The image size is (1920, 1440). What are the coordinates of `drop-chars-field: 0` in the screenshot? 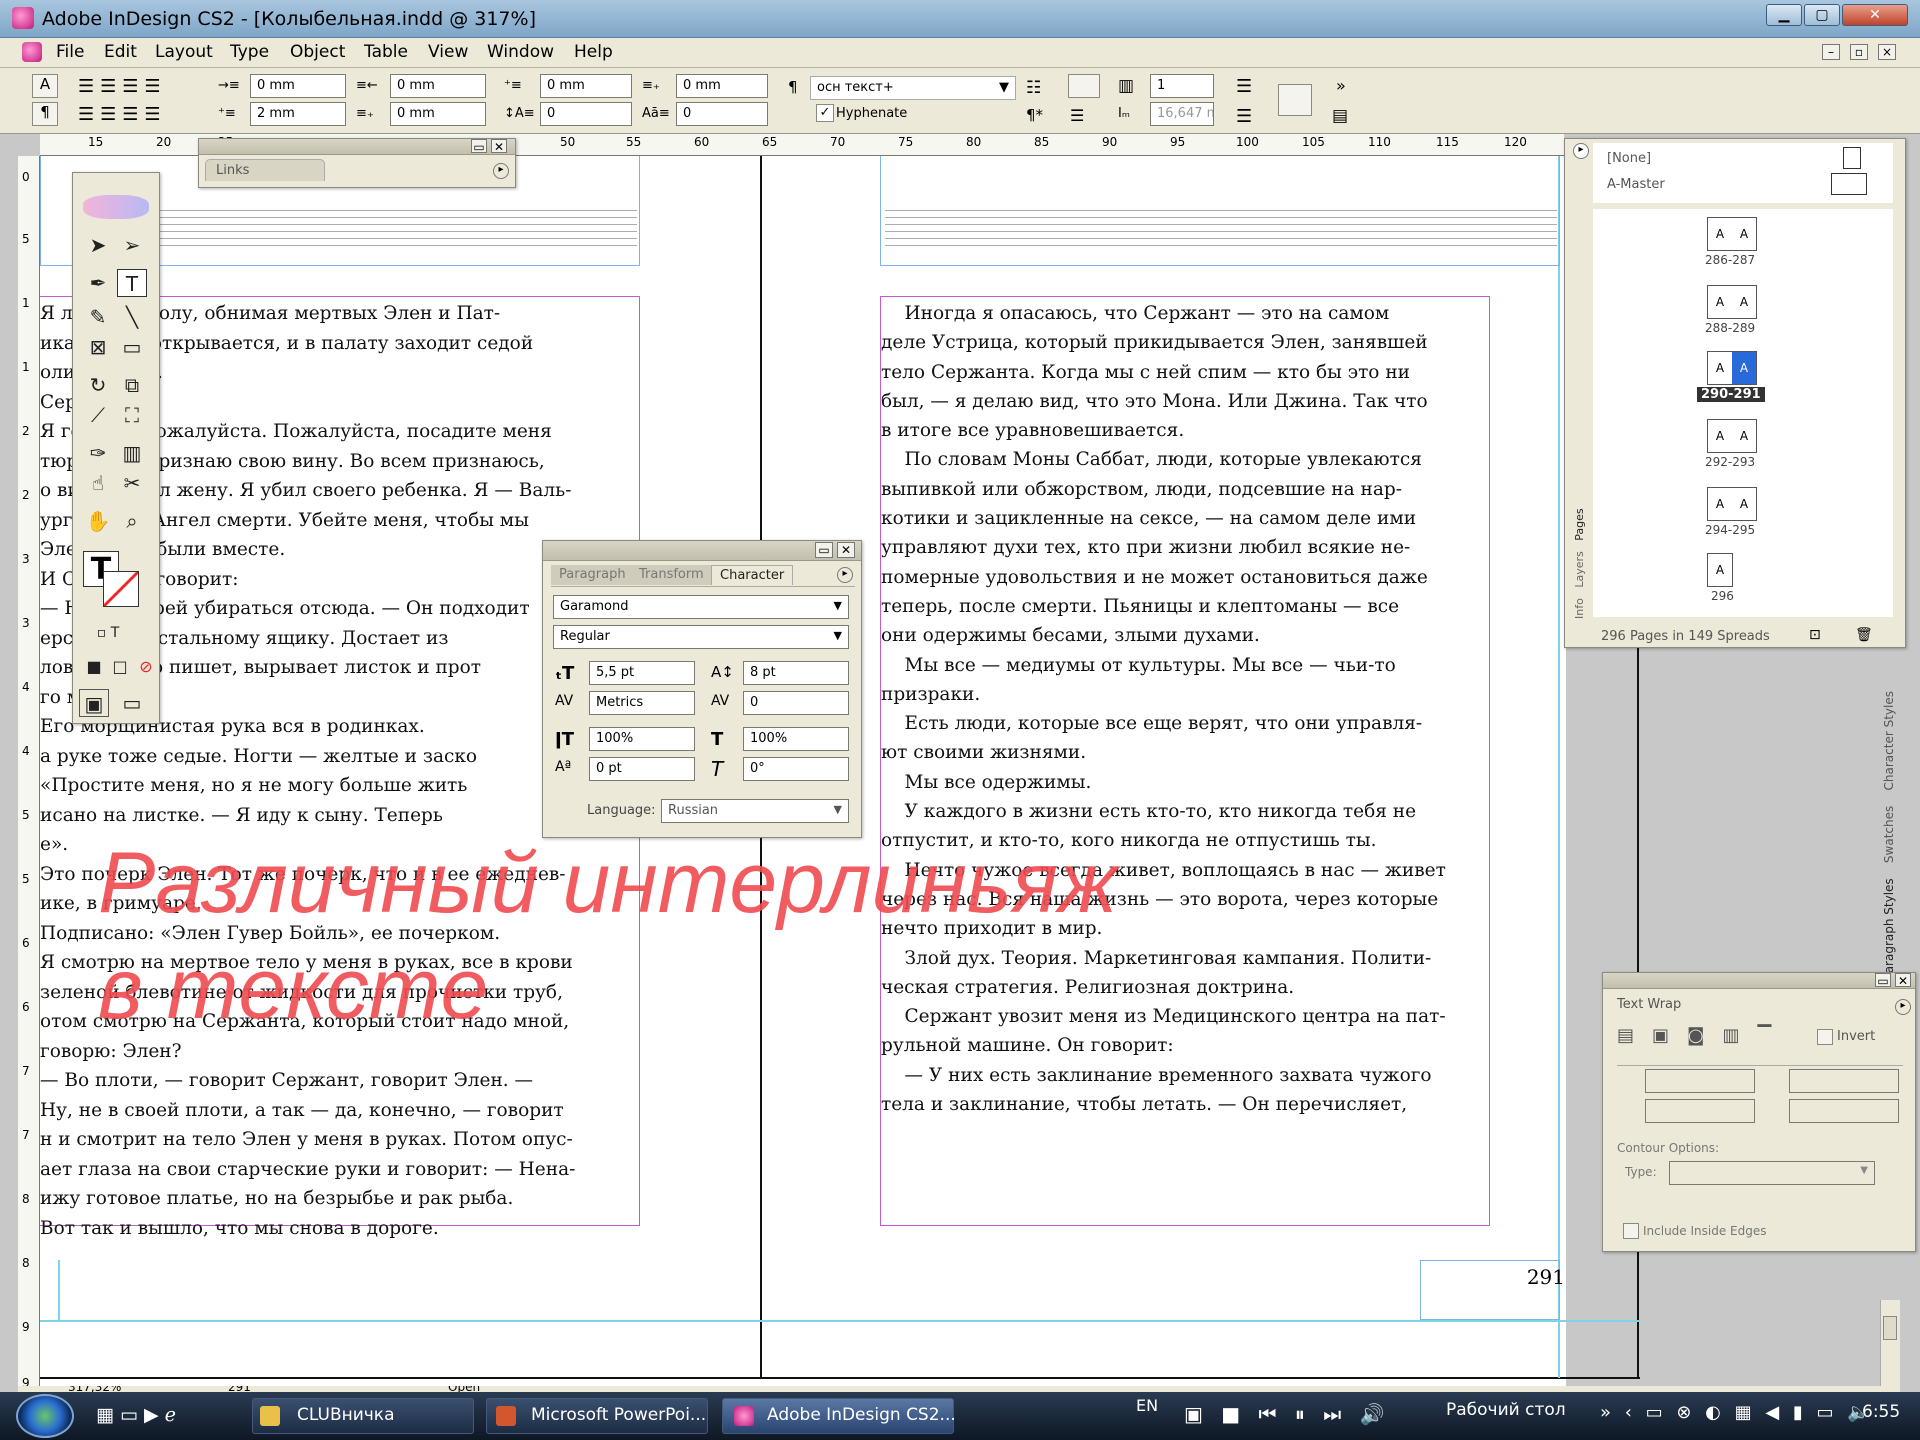 It's located at (722, 114).